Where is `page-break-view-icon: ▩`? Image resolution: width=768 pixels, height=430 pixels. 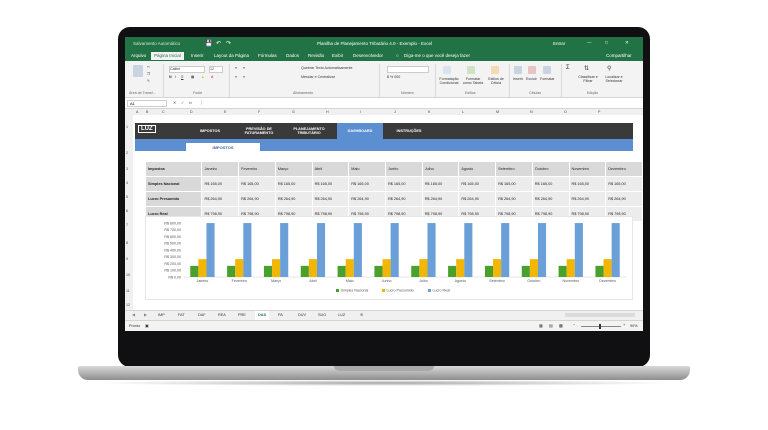
page-break-view-icon: ▩ is located at coordinates (561, 325).